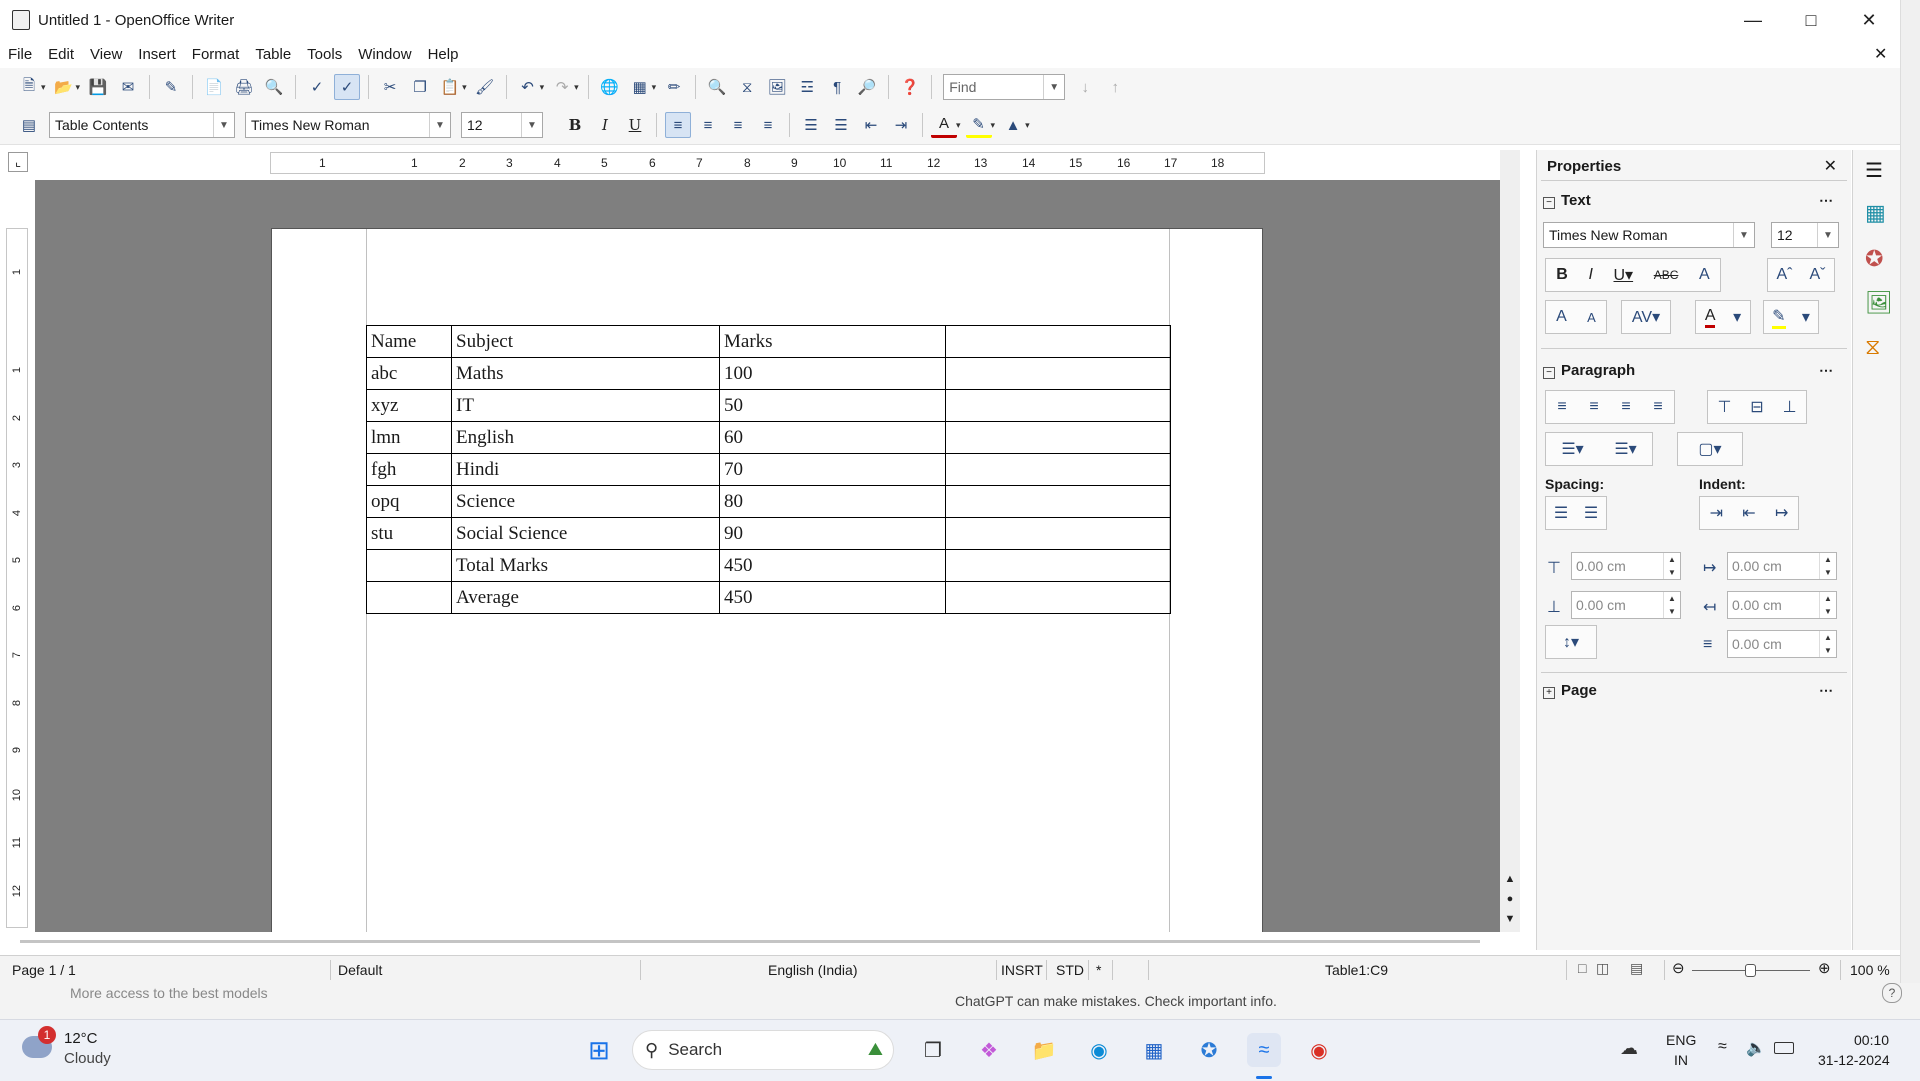 The image size is (1920, 1081). Describe the element at coordinates (409, 437) in the screenshot. I see `table-cell: lmn` at that location.